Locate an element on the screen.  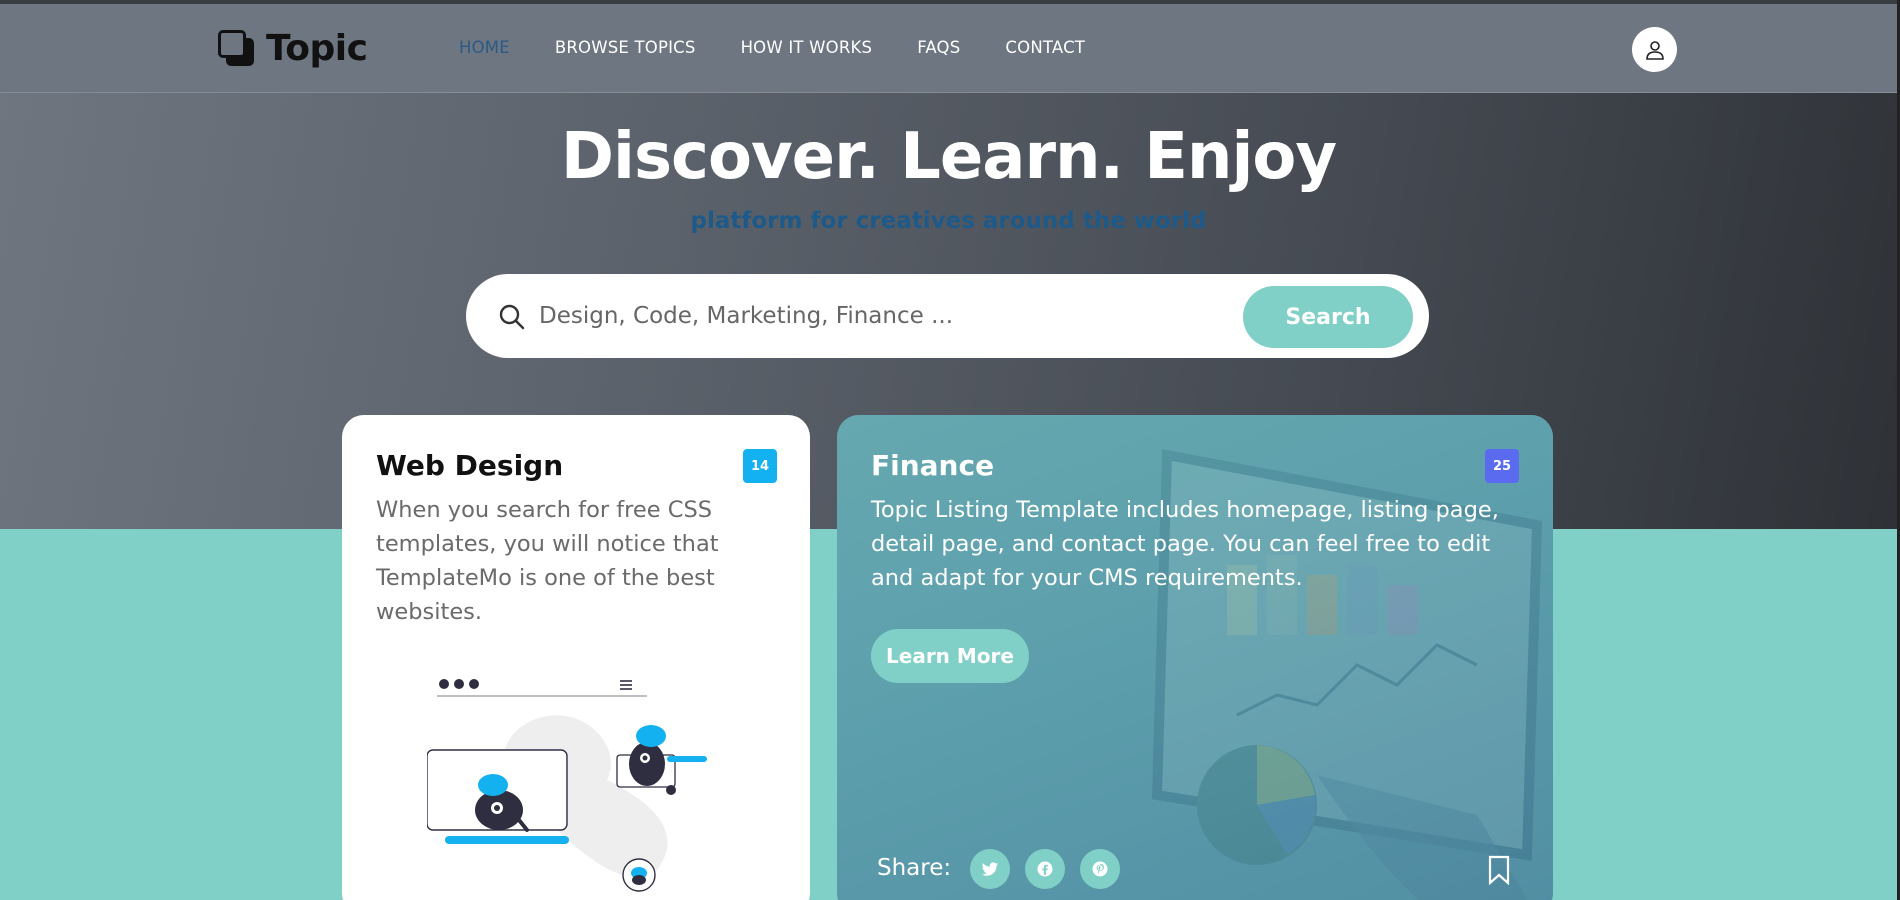
bookmark-icon is located at coordinates (1499, 870).